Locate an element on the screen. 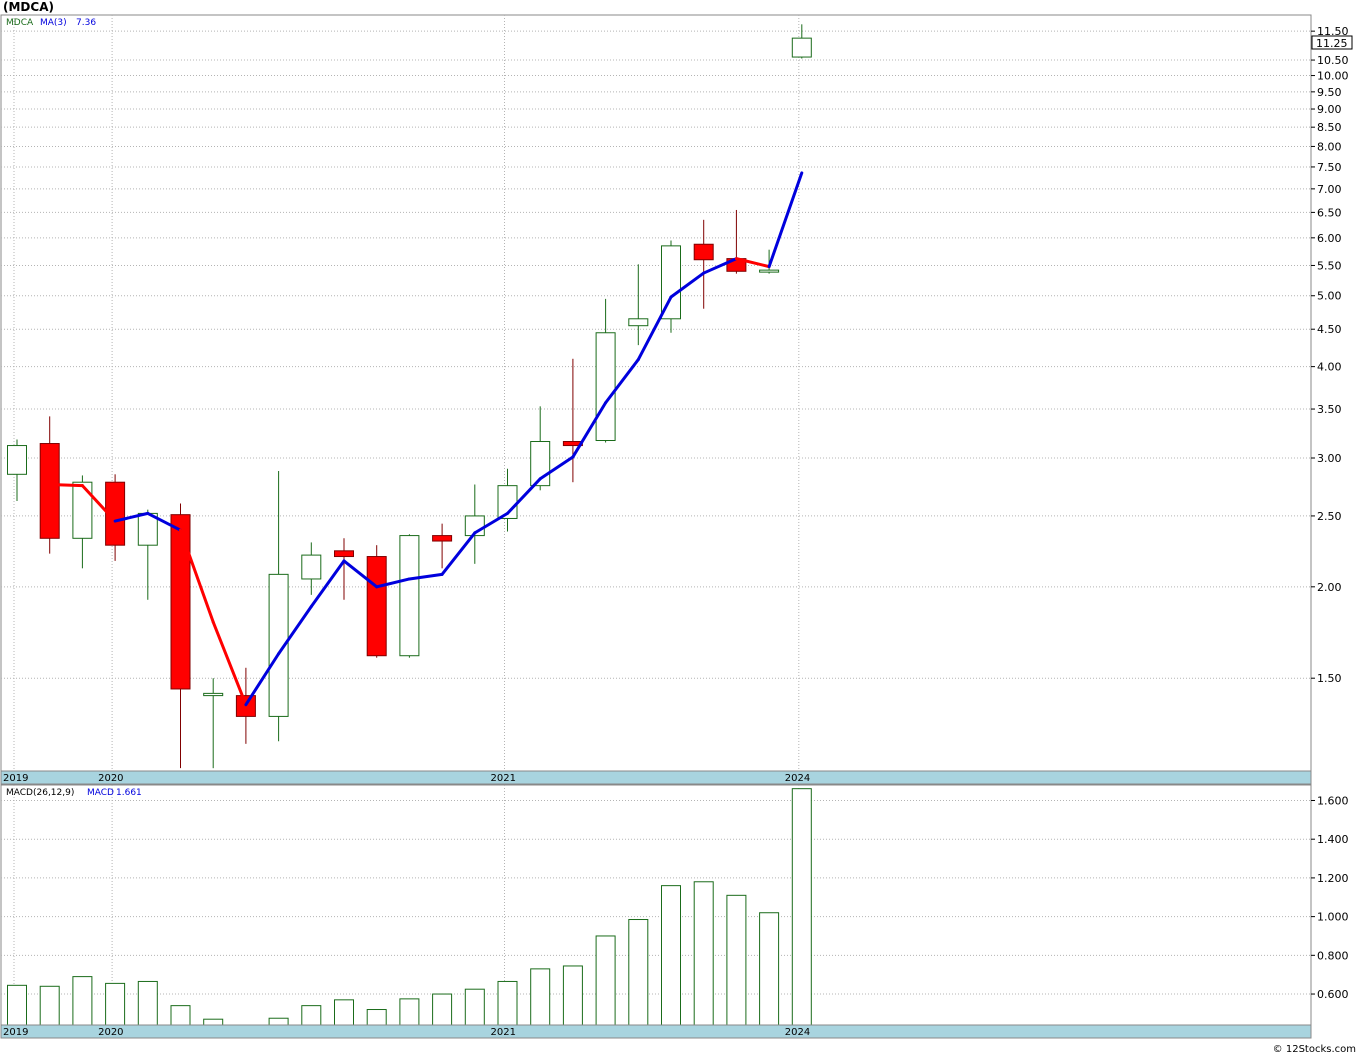 Image resolution: width=1360 pixels, height=1056 pixels. macd-y-axis: 1.600 1.400 1.200 1.000 0.800 0.600 is located at coordinates (1330, 897).